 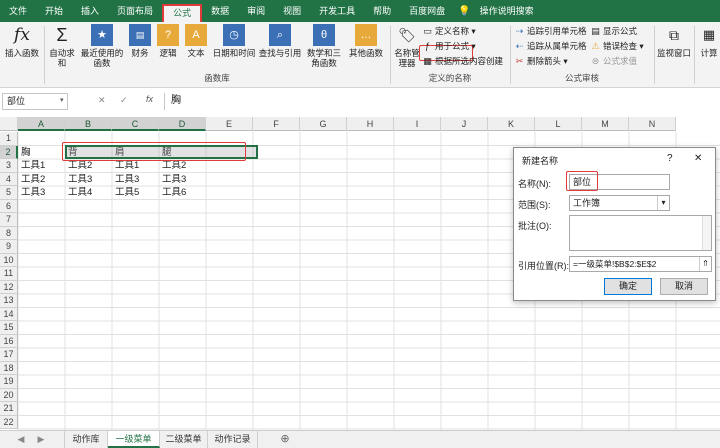 I want to click on column-header-G: G, so click(x=323, y=124).